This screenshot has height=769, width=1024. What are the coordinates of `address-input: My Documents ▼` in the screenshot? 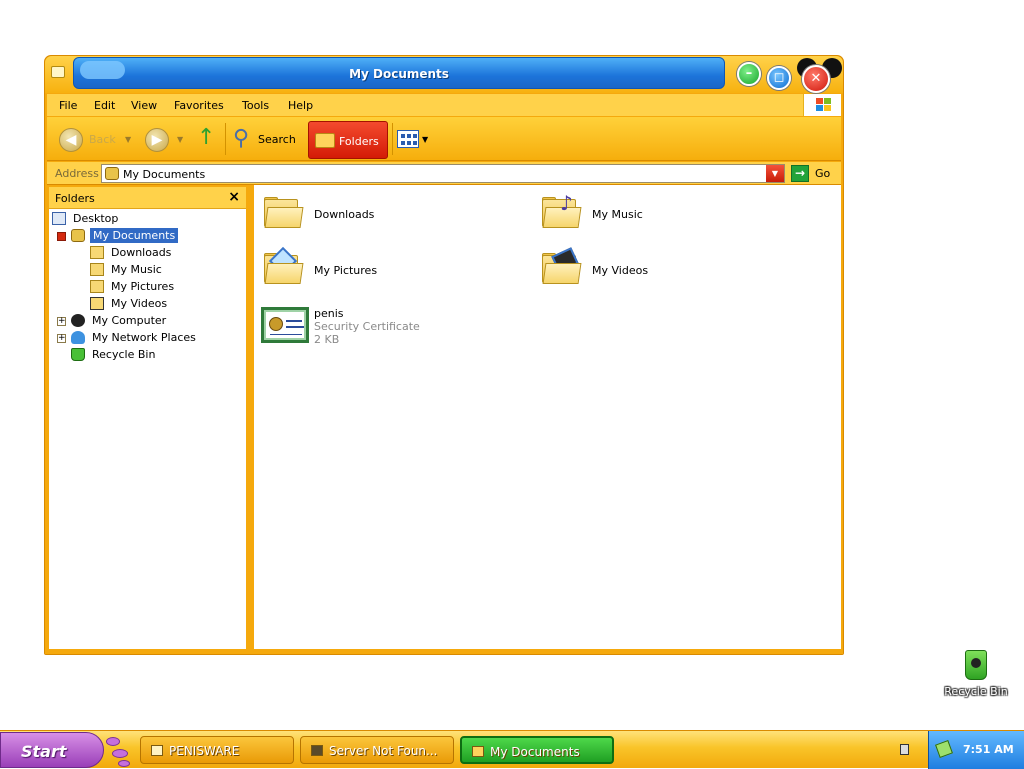 It's located at (443, 173).